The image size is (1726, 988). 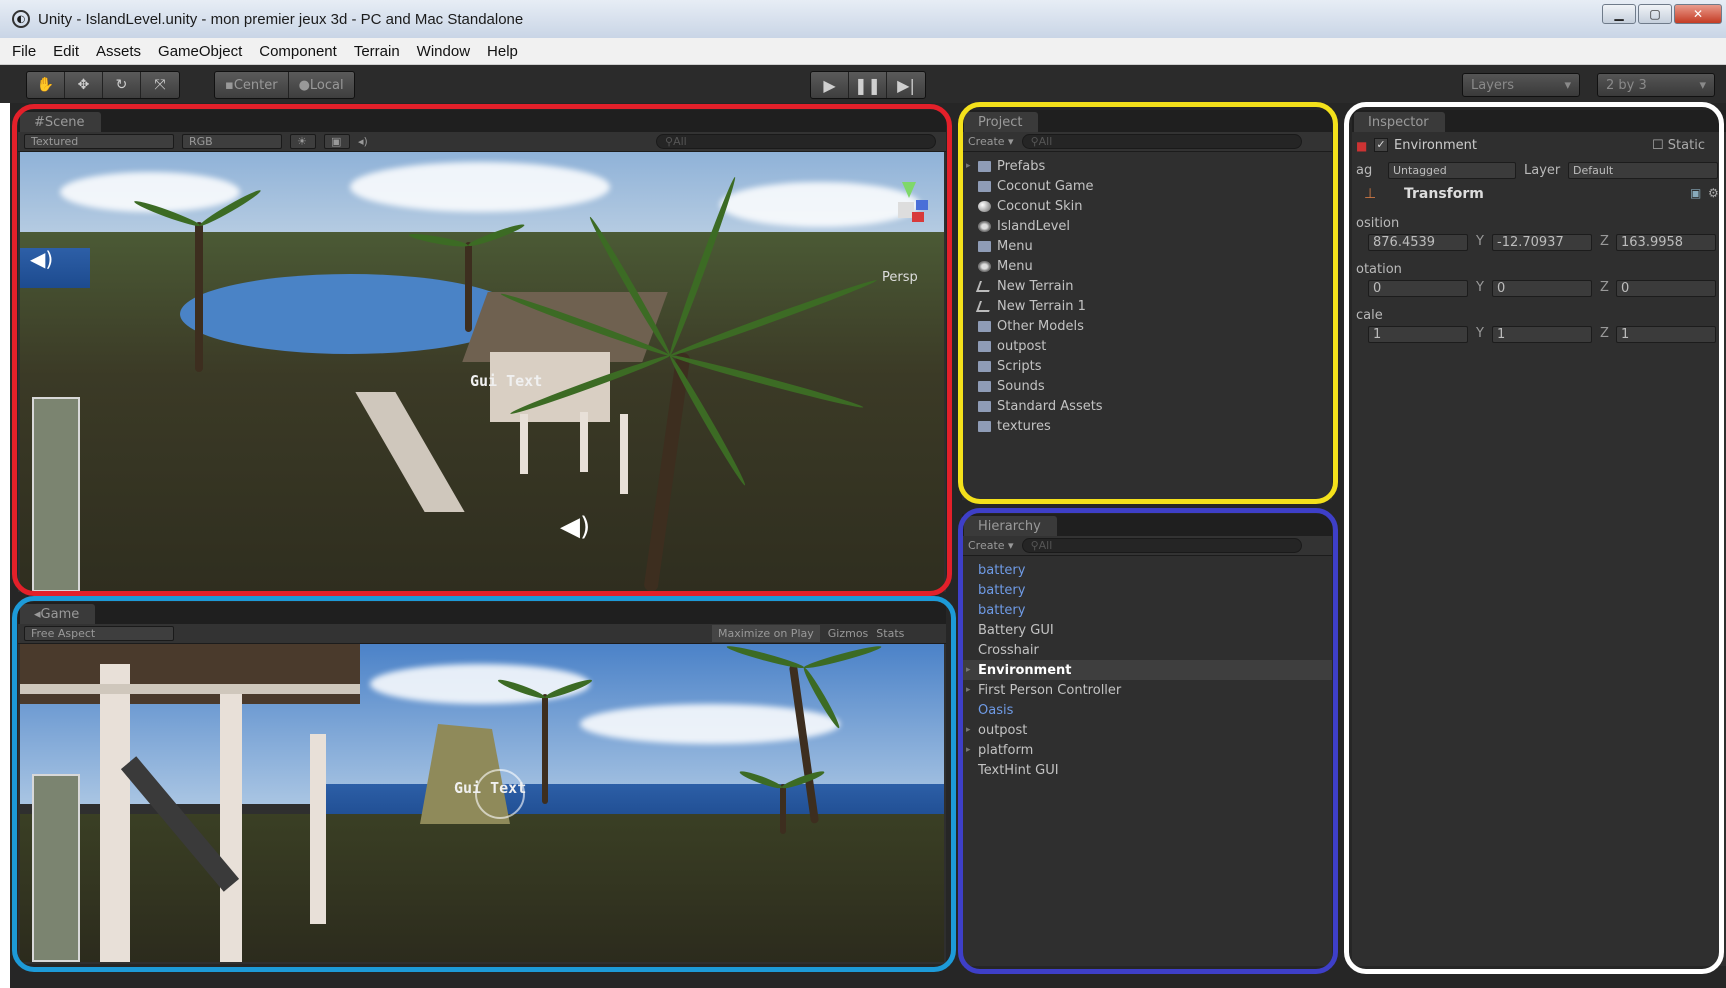 I want to click on list-item: Coconut Skin, so click(x=1155, y=206).